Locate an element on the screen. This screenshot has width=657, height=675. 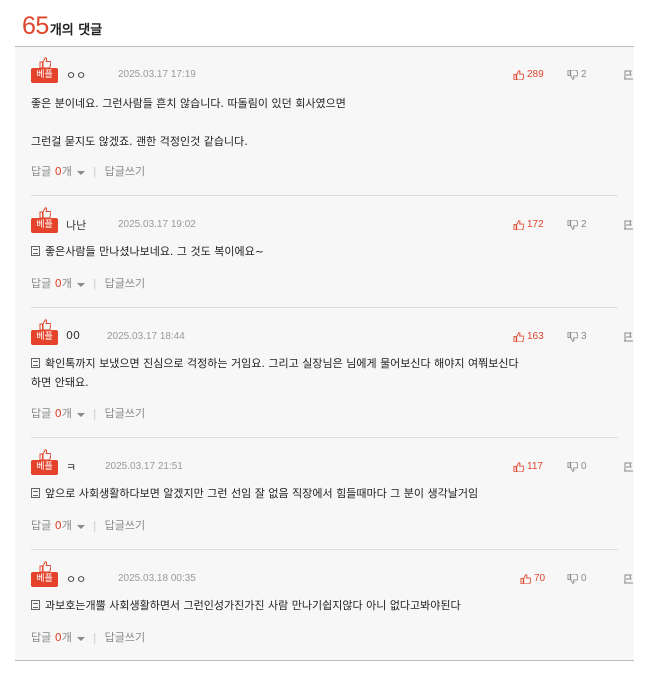
comment-author: ㅋ is located at coordinates (71, 467).